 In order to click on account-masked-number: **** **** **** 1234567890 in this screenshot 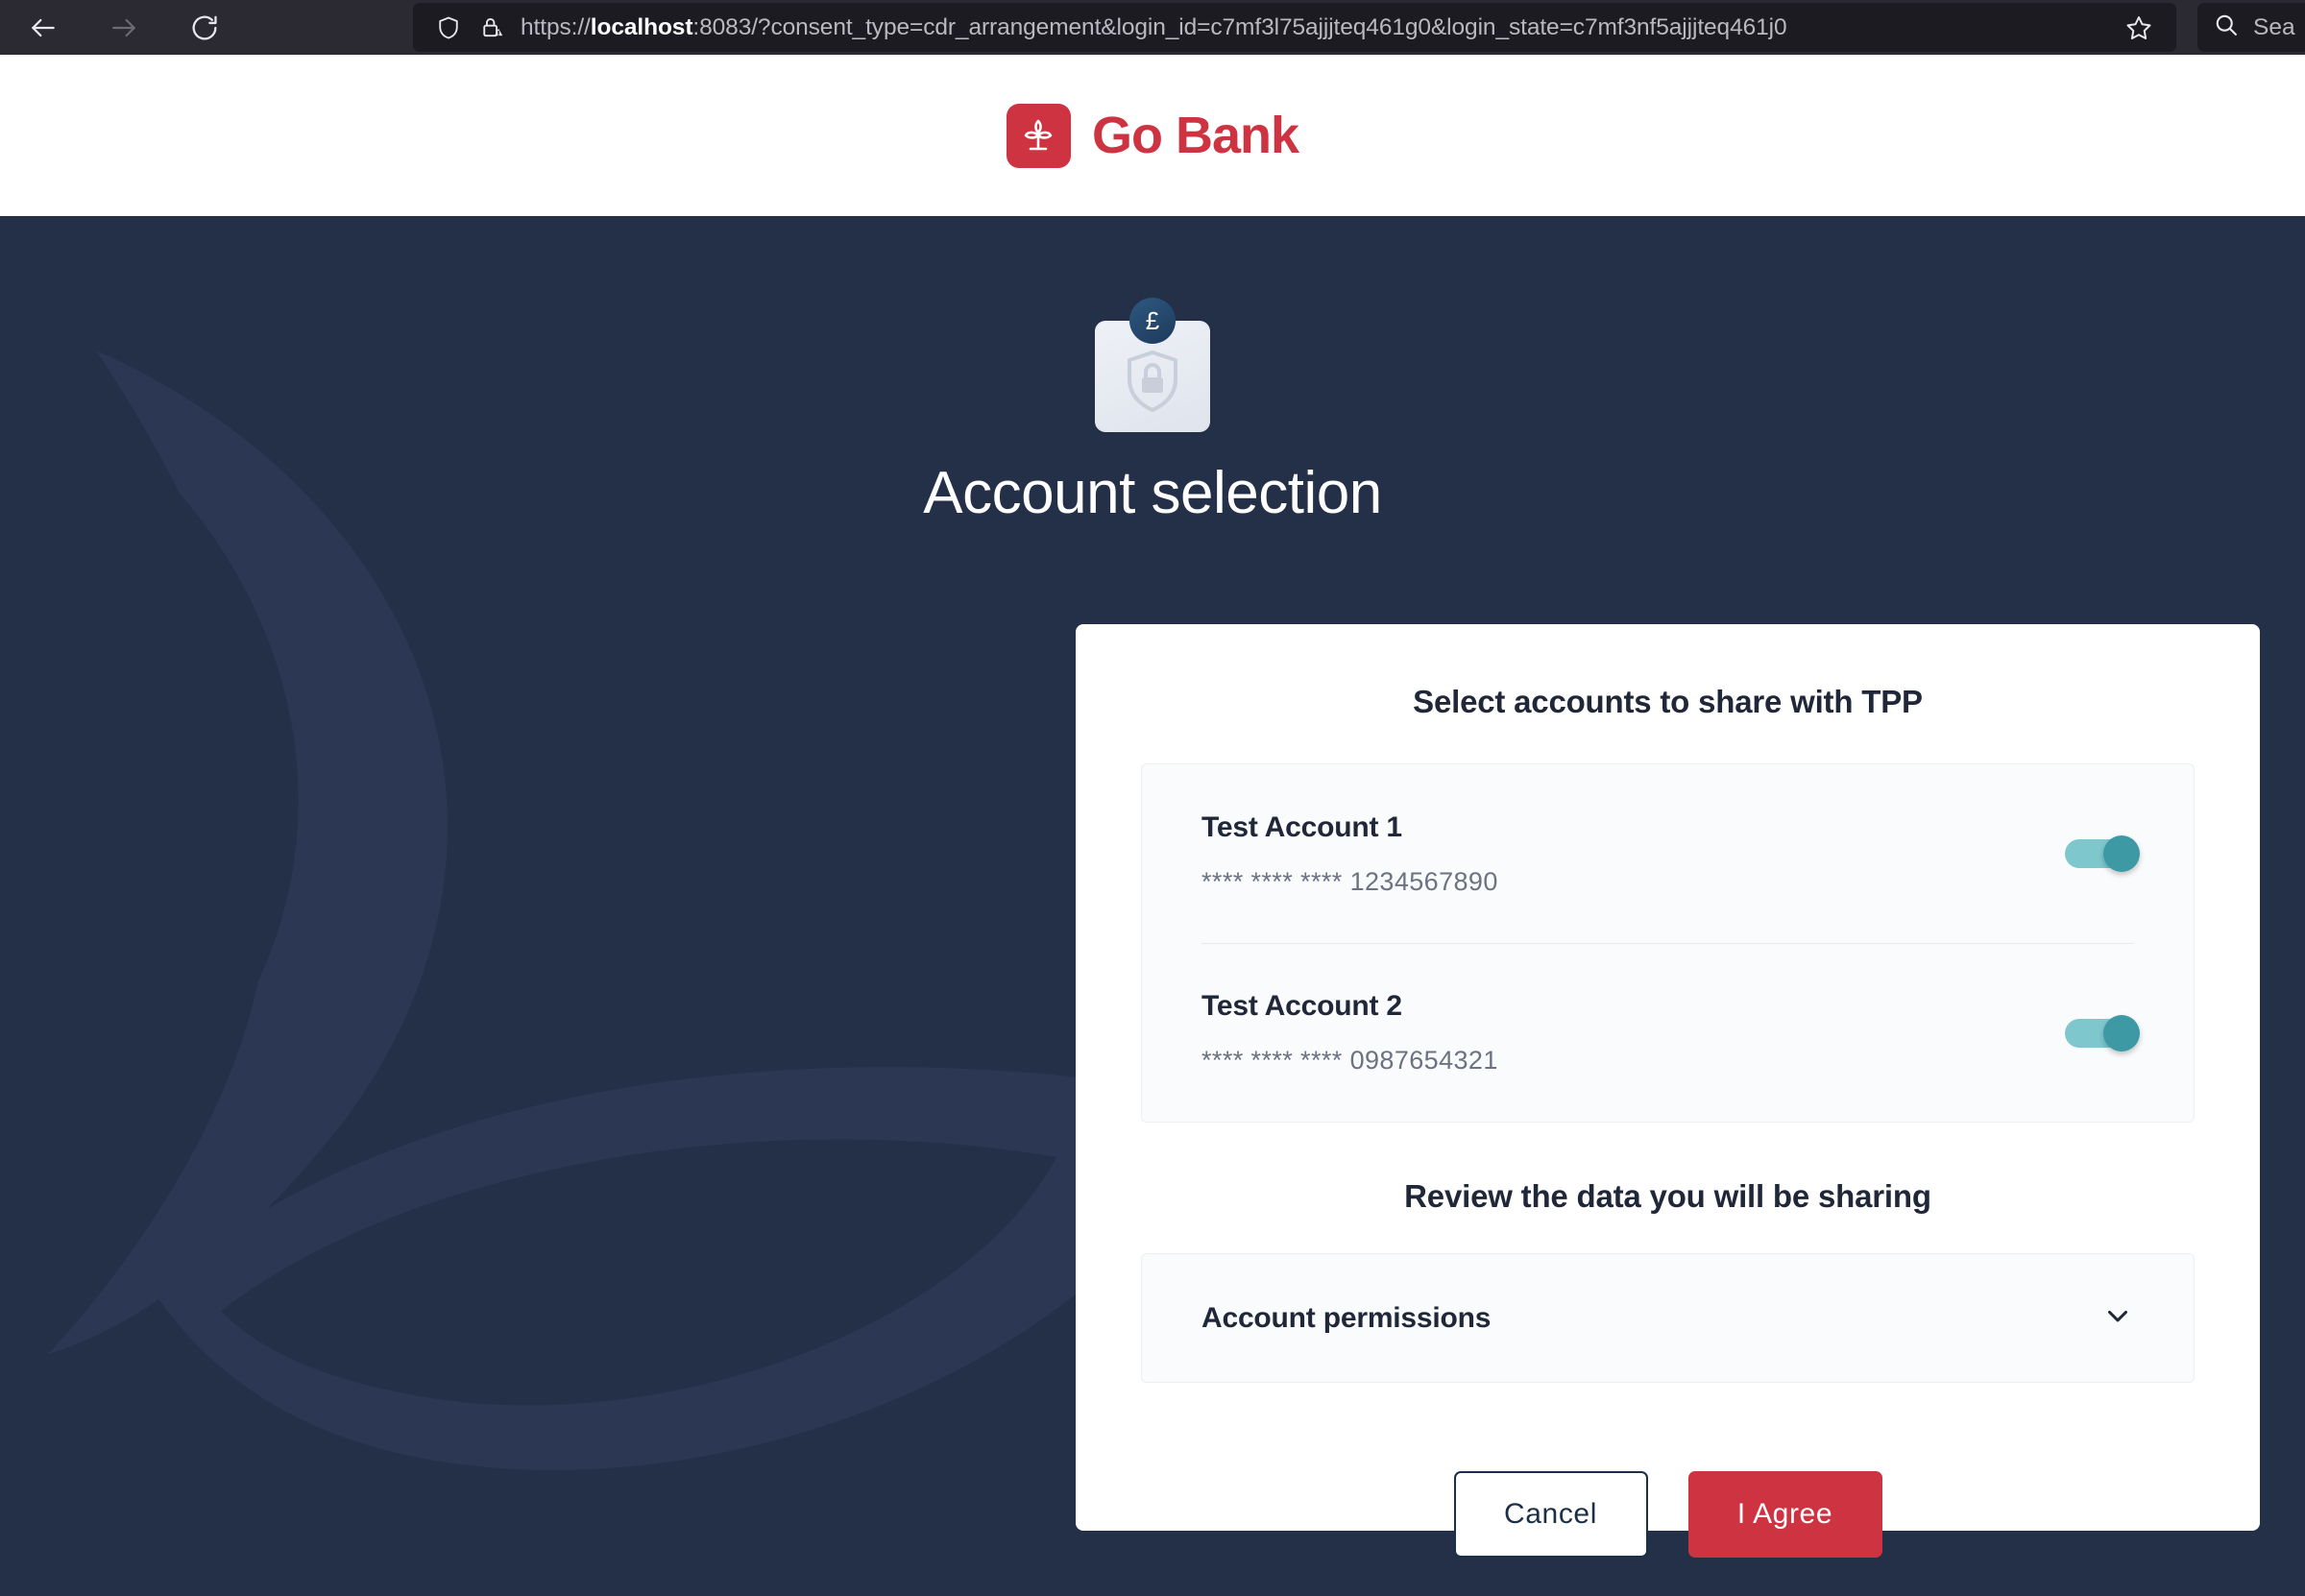, I will do `click(1349, 881)`.